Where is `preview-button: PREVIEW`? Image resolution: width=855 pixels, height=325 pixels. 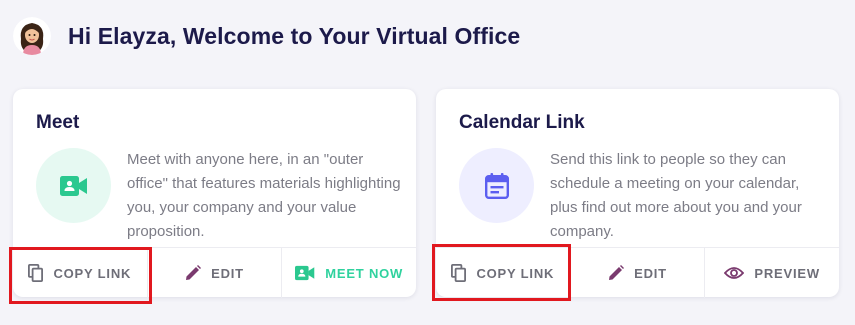
preview-button: PREVIEW is located at coordinates (771, 273).